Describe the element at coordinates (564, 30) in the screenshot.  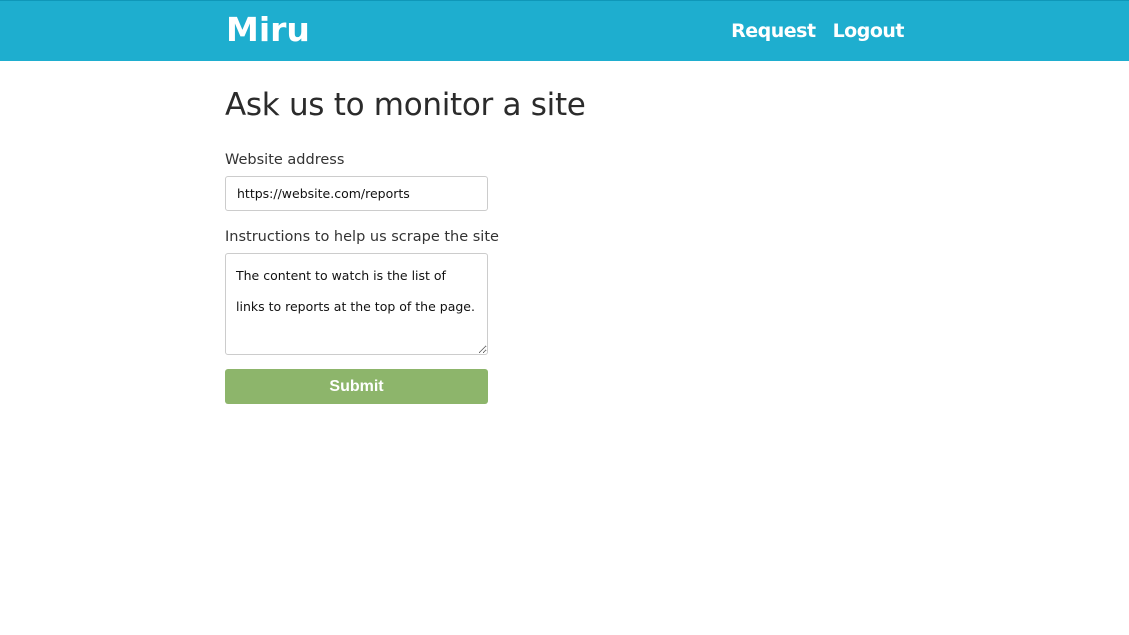
I see `top-nav-bar: Miru Request Logout` at that location.